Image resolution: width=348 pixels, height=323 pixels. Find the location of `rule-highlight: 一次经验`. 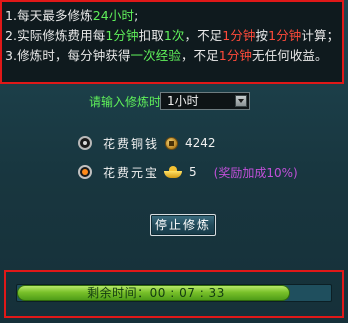

rule-highlight: 一次经验 is located at coordinates (155, 55).